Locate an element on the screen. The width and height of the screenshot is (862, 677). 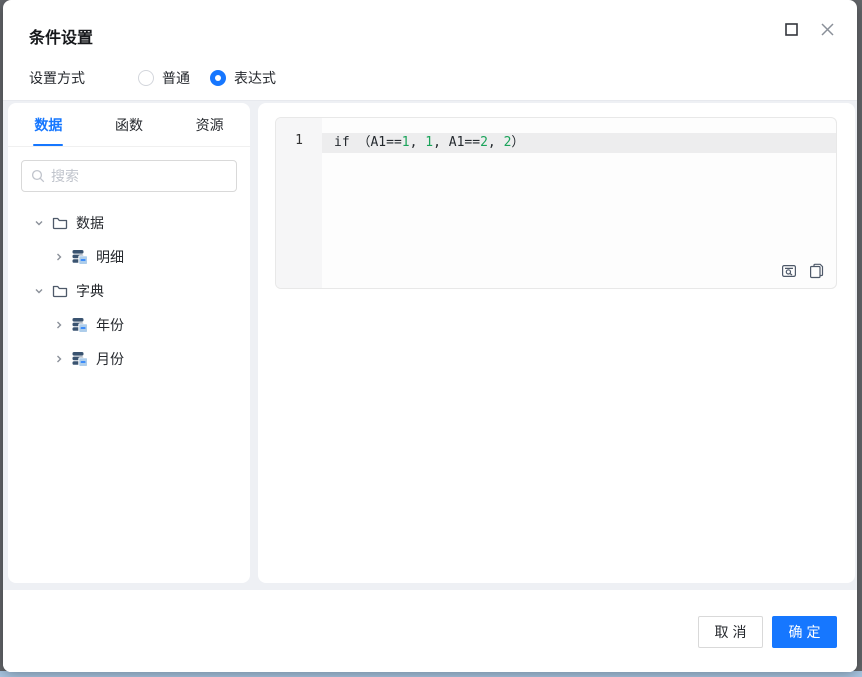
page-title: 条件设置 is located at coordinates (61, 38).